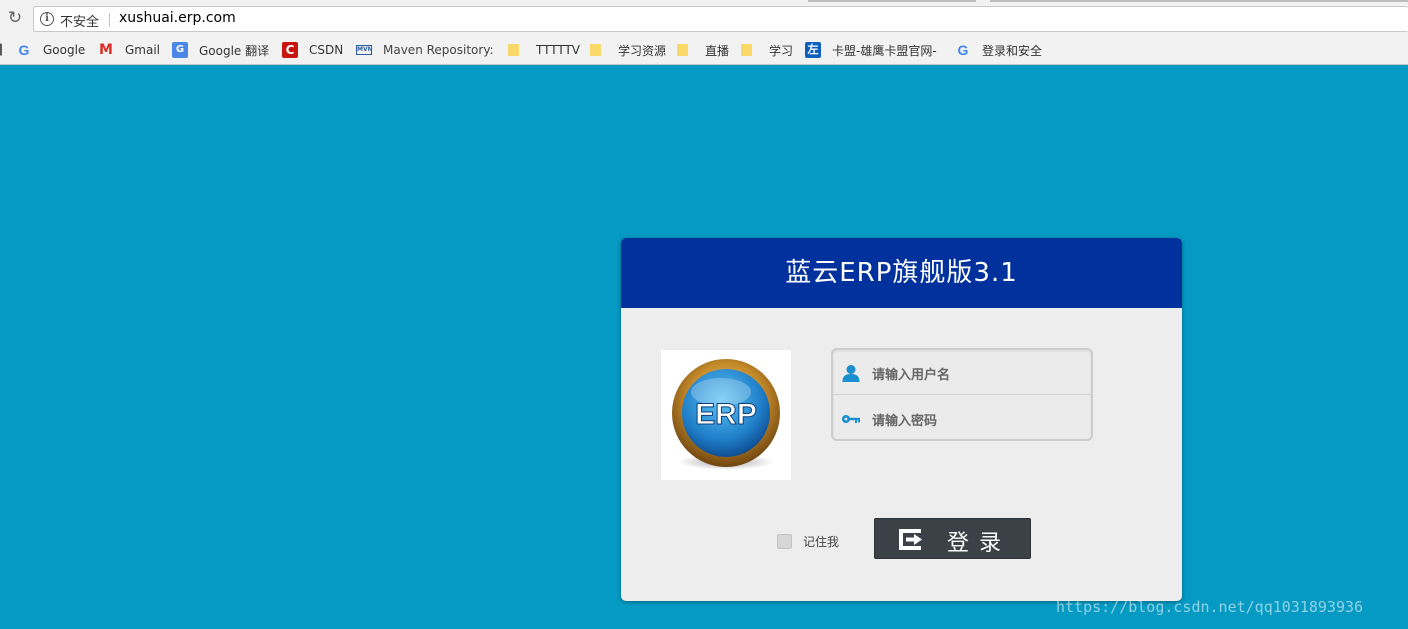  I want to click on bookmark-label: 学习, so click(781, 50).